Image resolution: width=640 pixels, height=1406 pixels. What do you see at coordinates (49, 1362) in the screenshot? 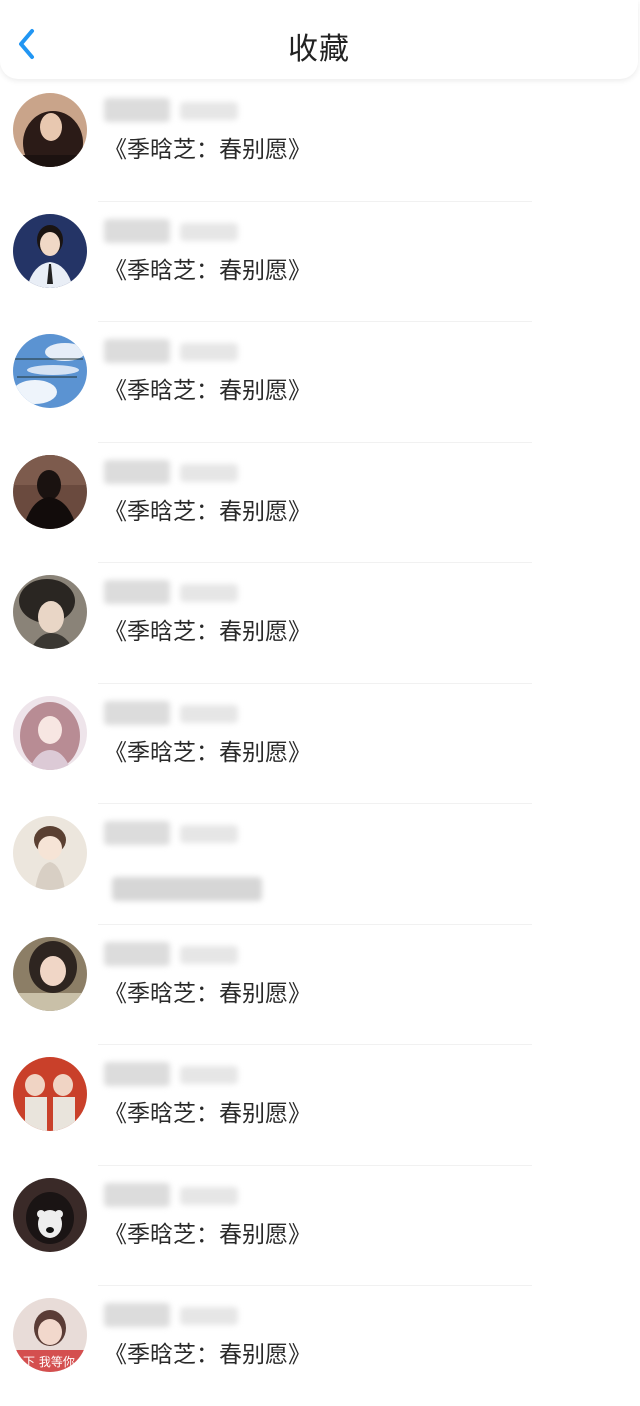
I see `avatar-caption: 下 我等你` at bounding box center [49, 1362].